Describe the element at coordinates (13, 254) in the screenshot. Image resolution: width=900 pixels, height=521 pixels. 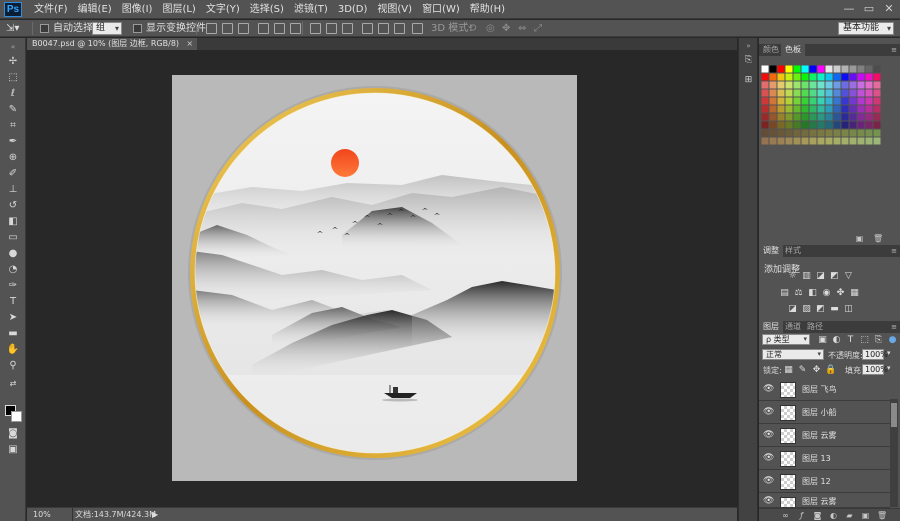
I see `blur-tool-icon: ●` at that location.